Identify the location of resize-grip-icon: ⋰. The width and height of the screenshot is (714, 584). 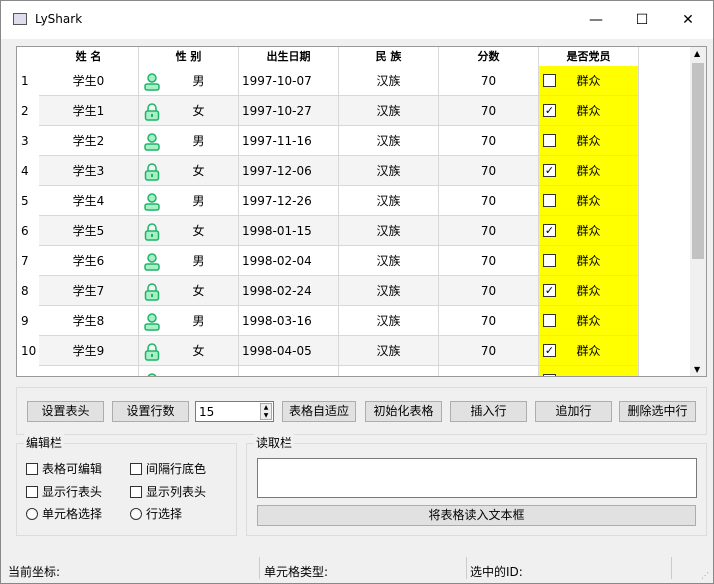
(705, 575).